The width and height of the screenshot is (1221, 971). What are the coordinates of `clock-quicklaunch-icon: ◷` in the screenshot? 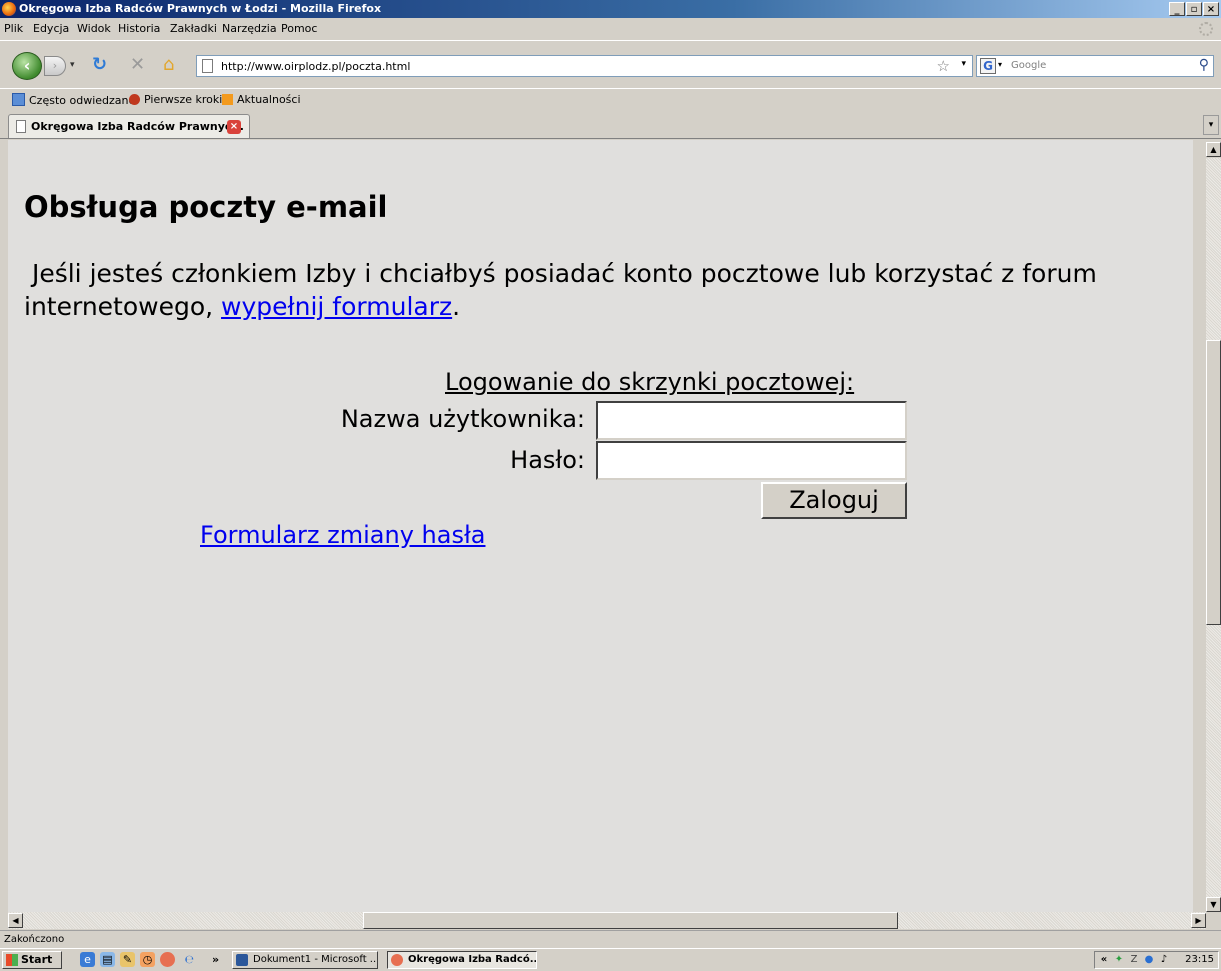 It's located at (147, 959).